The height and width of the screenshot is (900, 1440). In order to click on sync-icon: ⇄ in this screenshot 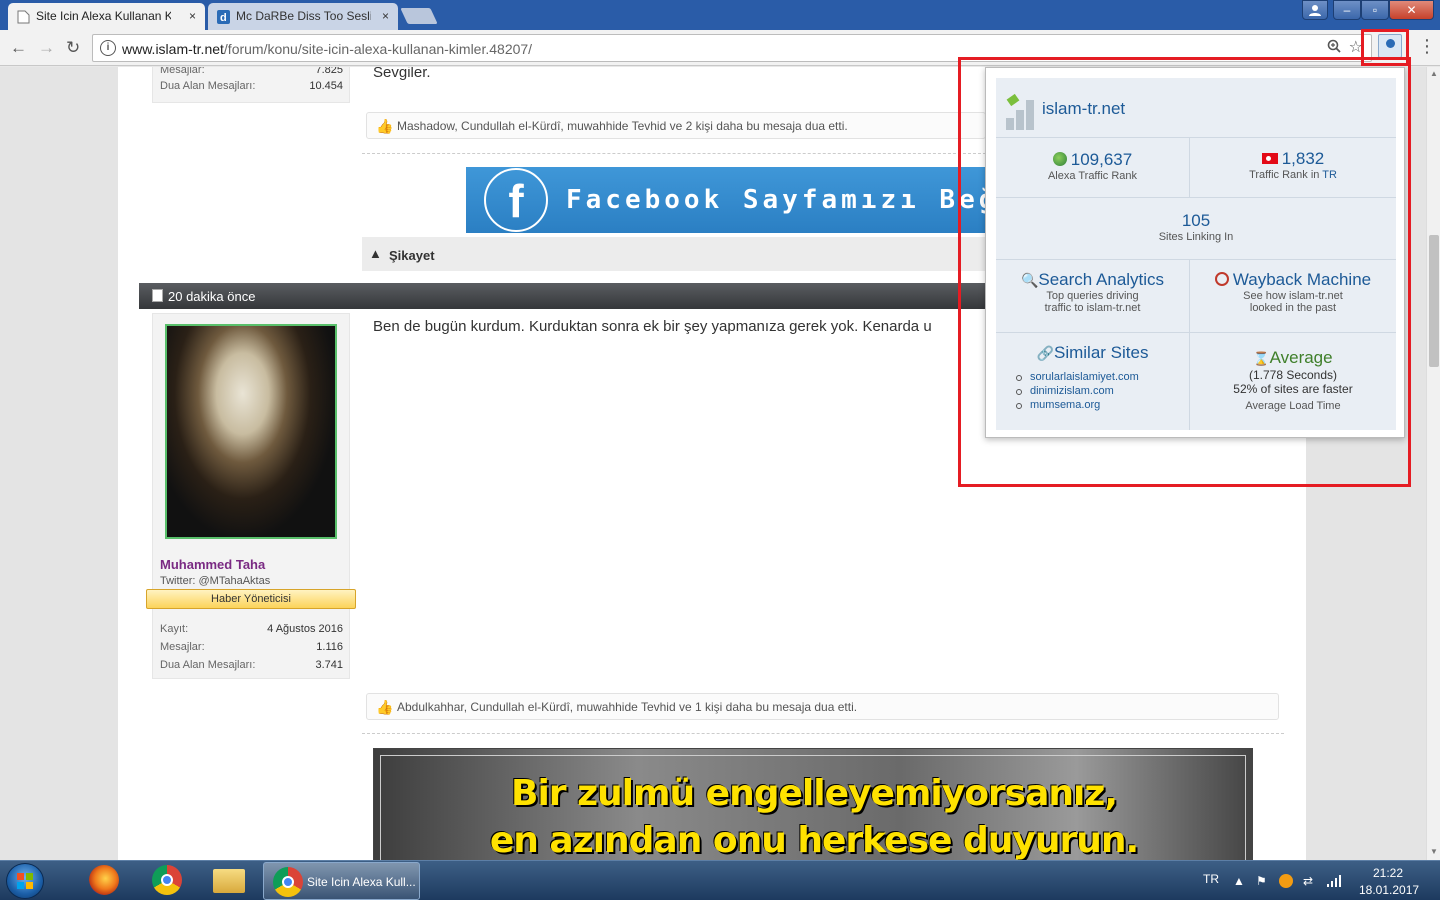, I will do `click(1308, 881)`.